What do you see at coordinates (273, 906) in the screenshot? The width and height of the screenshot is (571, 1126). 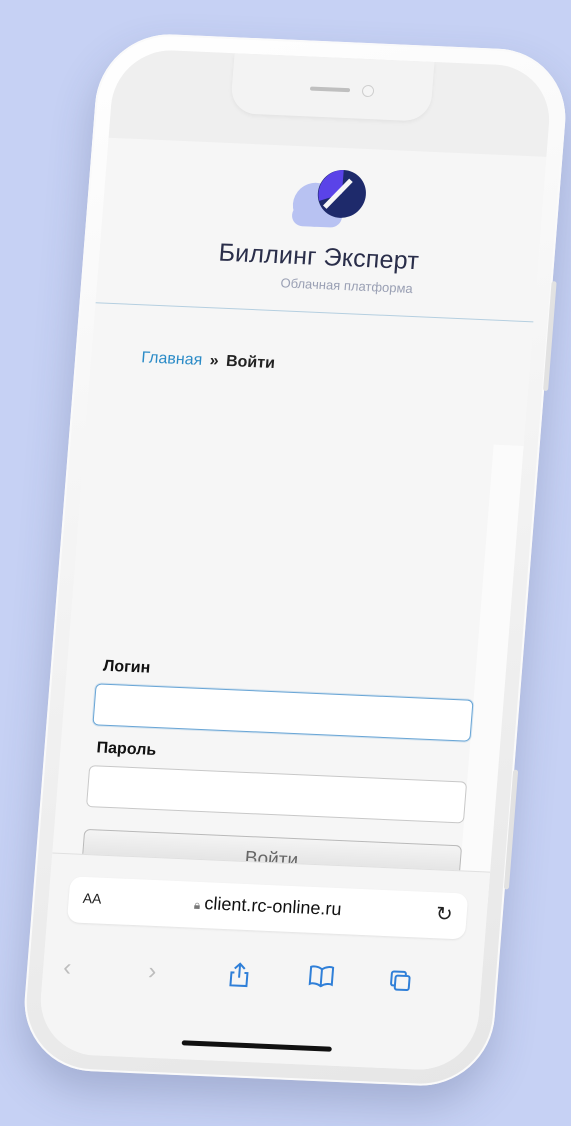 I see `address-url: client.rc-online.ru` at bounding box center [273, 906].